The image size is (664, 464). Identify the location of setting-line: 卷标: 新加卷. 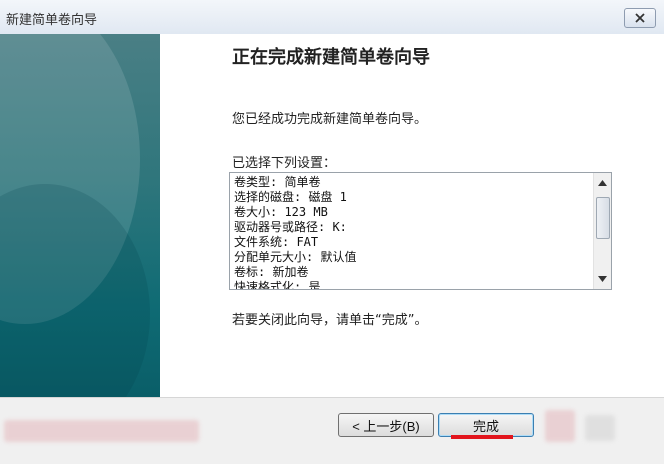
(271, 272).